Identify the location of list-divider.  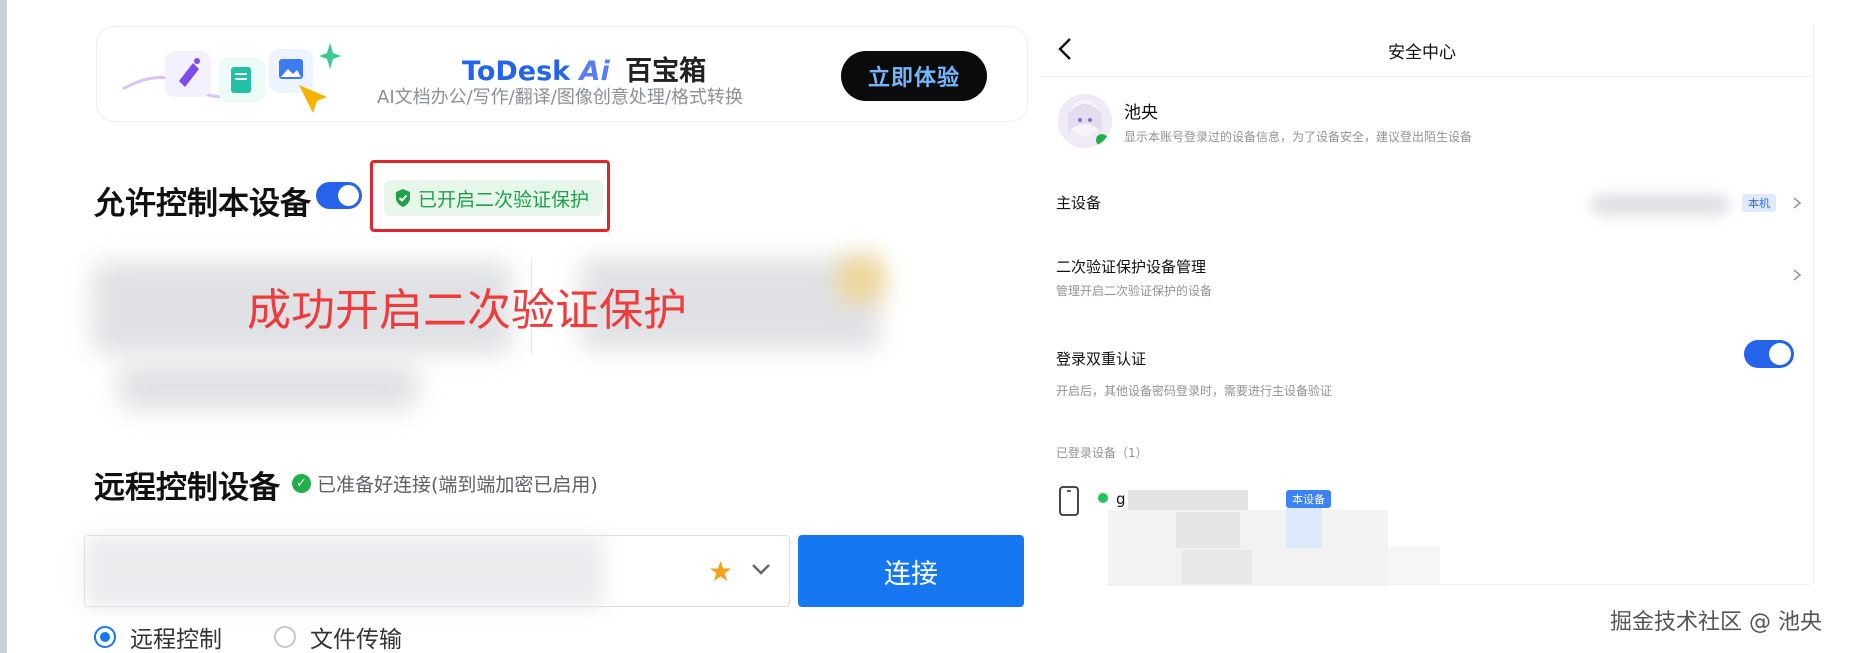
(1458, 584).